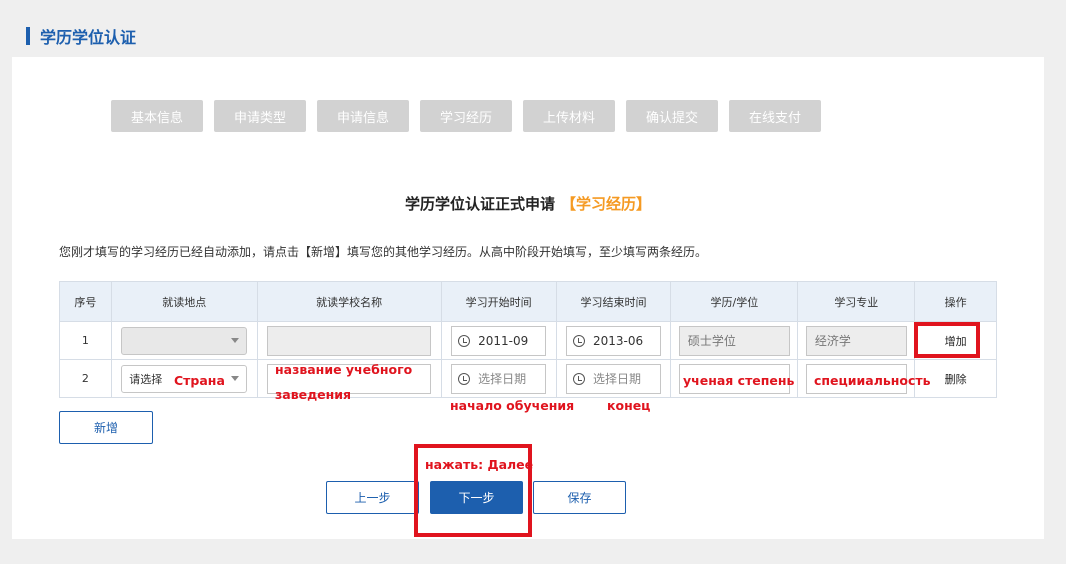 The image size is (1066, 564). I want to click on start-date-input: 选择日期, so click(499, 378).